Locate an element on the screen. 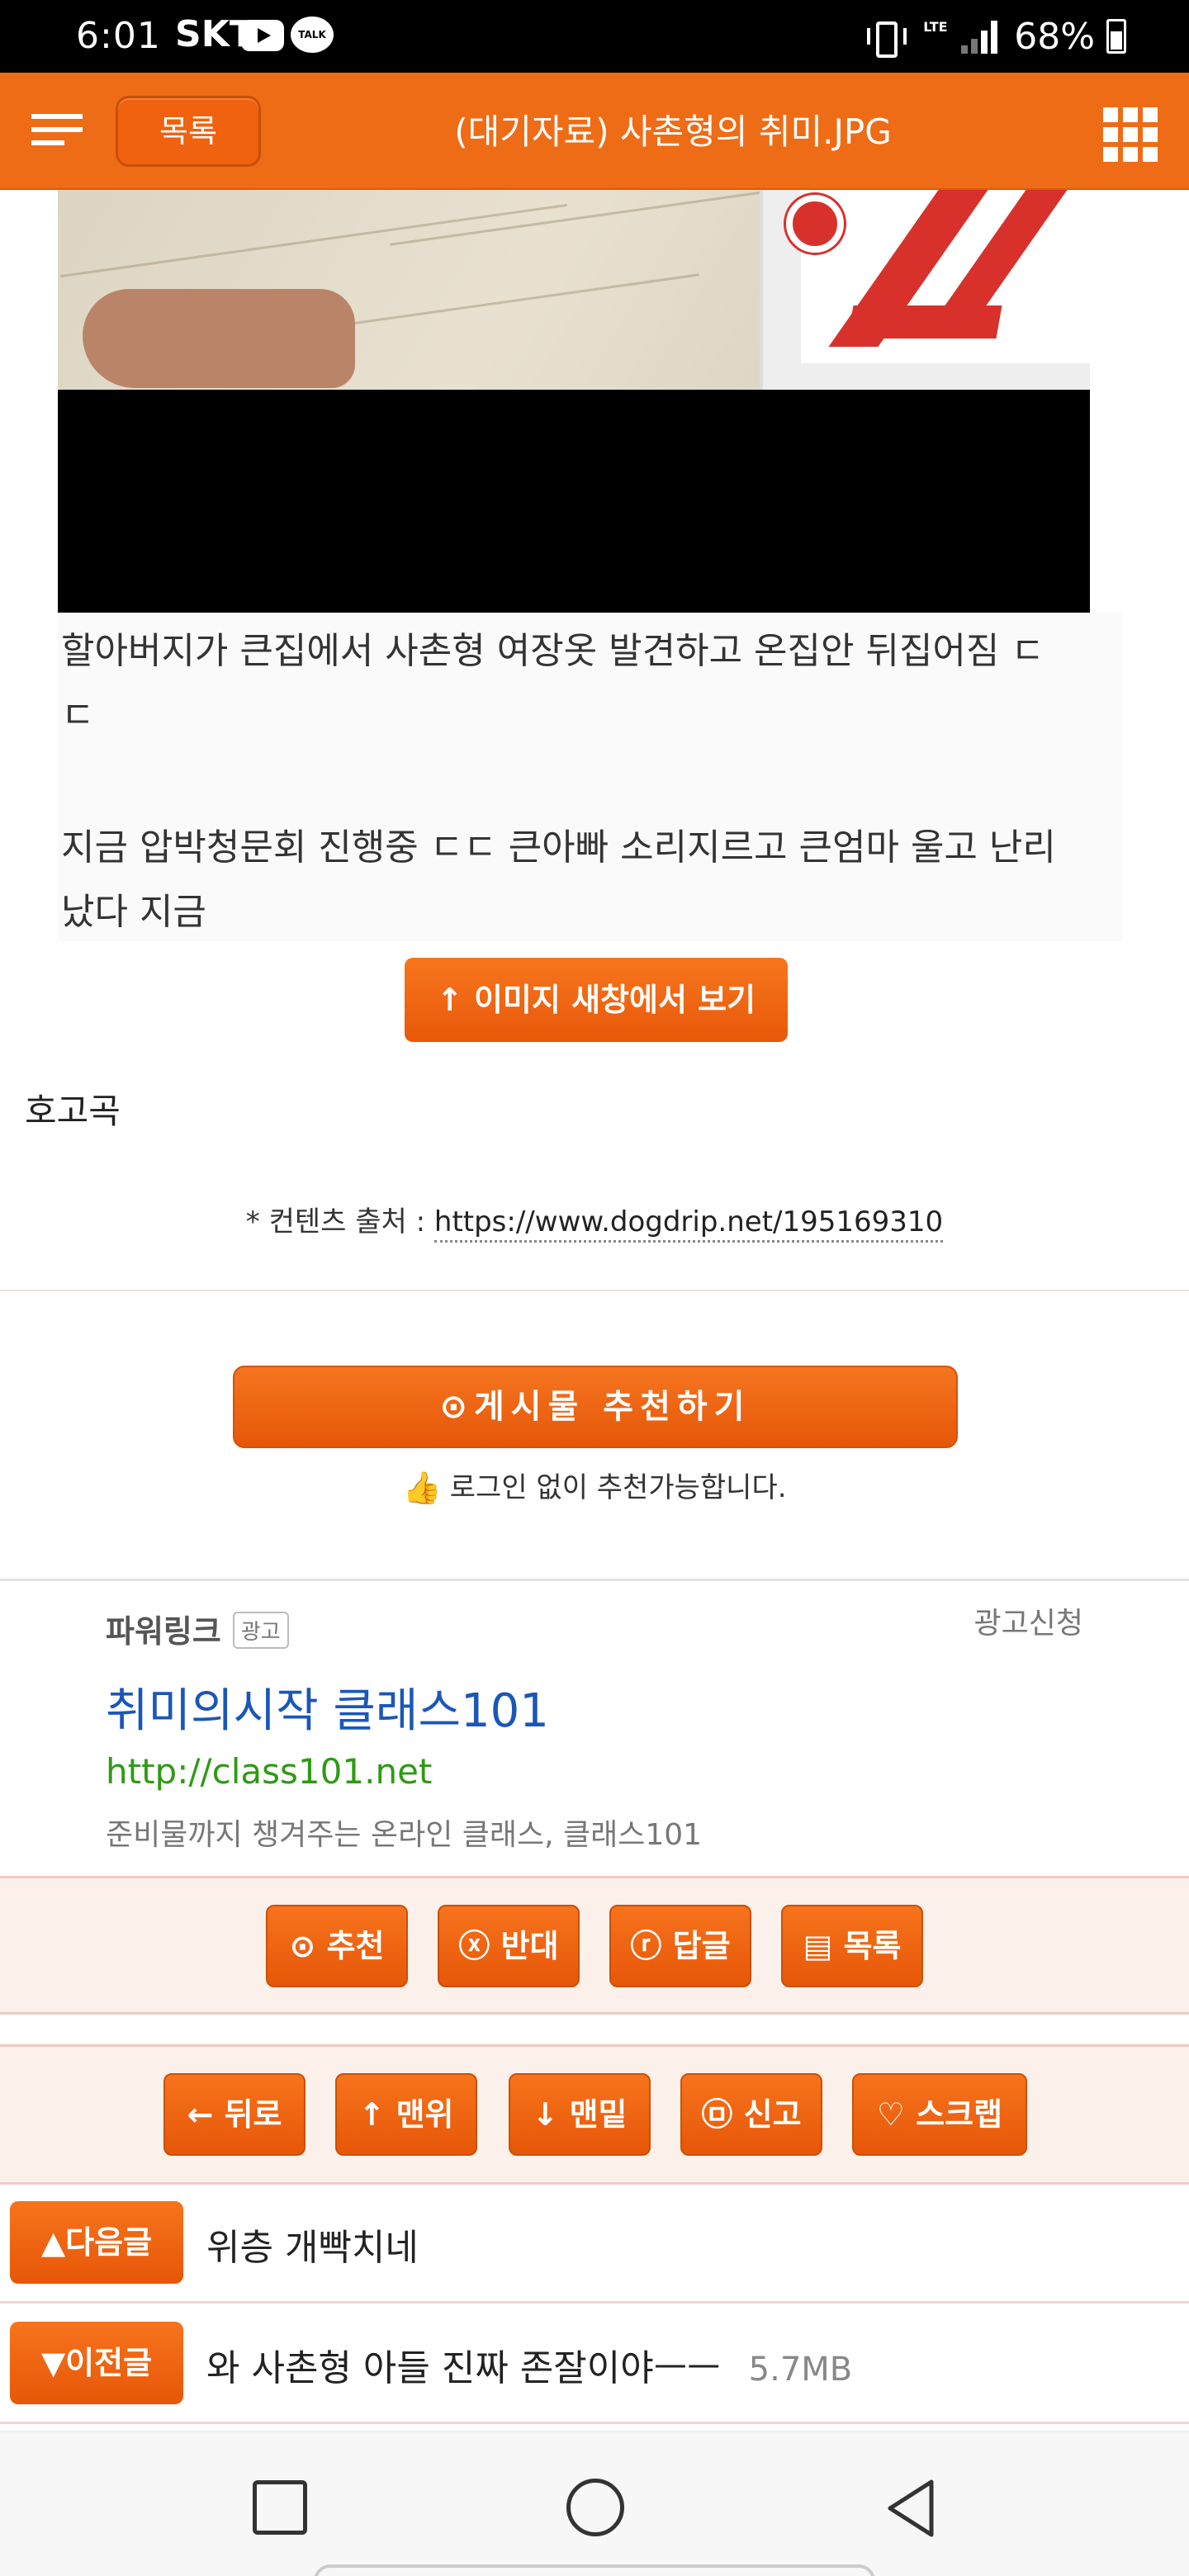 The height and width of the screenshot is (2576, 1189). youtube-icon is located at coordinates (262, 35).